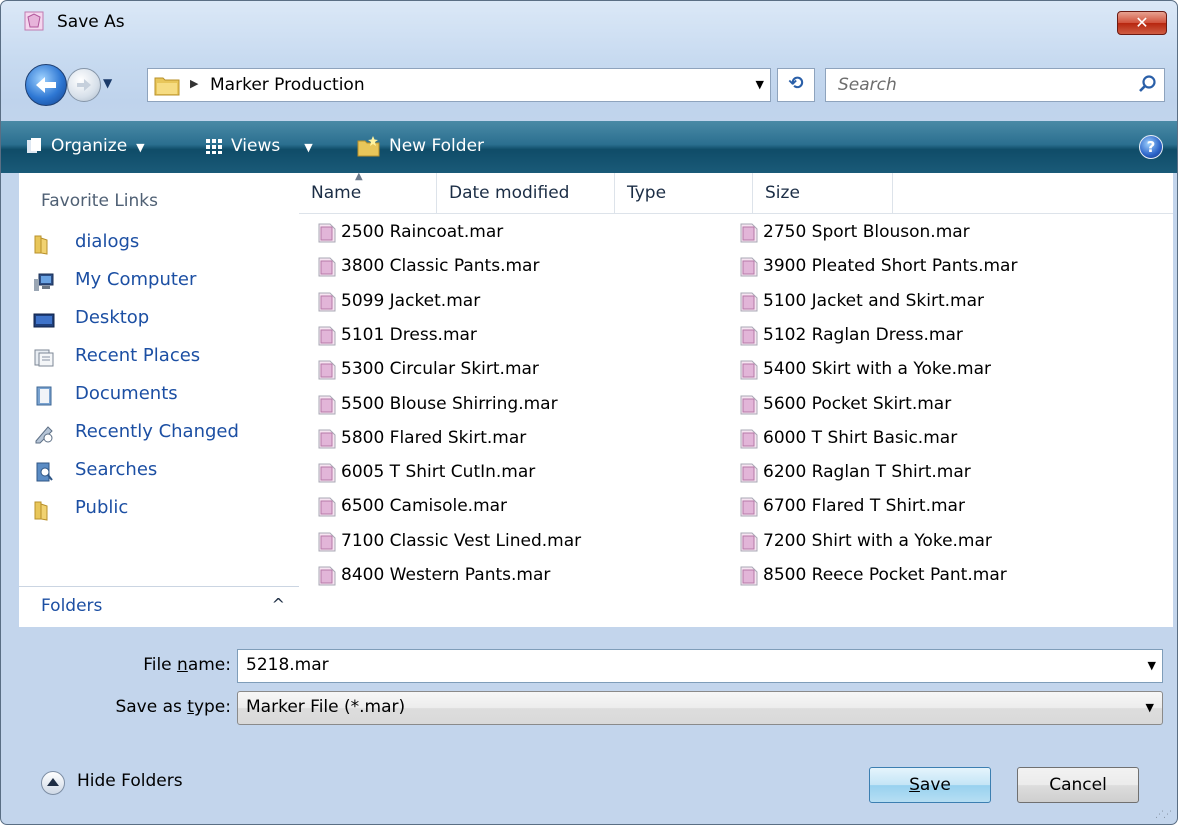 Image resolution: width=1178 pixels, height=825 pixels. I want to click on searches-icon, so click(44, 472).